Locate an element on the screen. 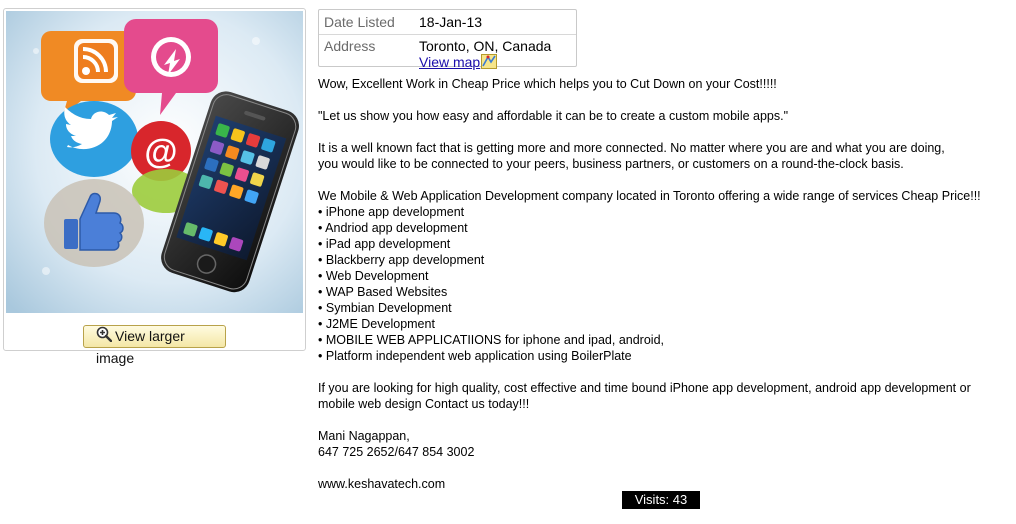  map-icon is located at coordinates (489, 63).